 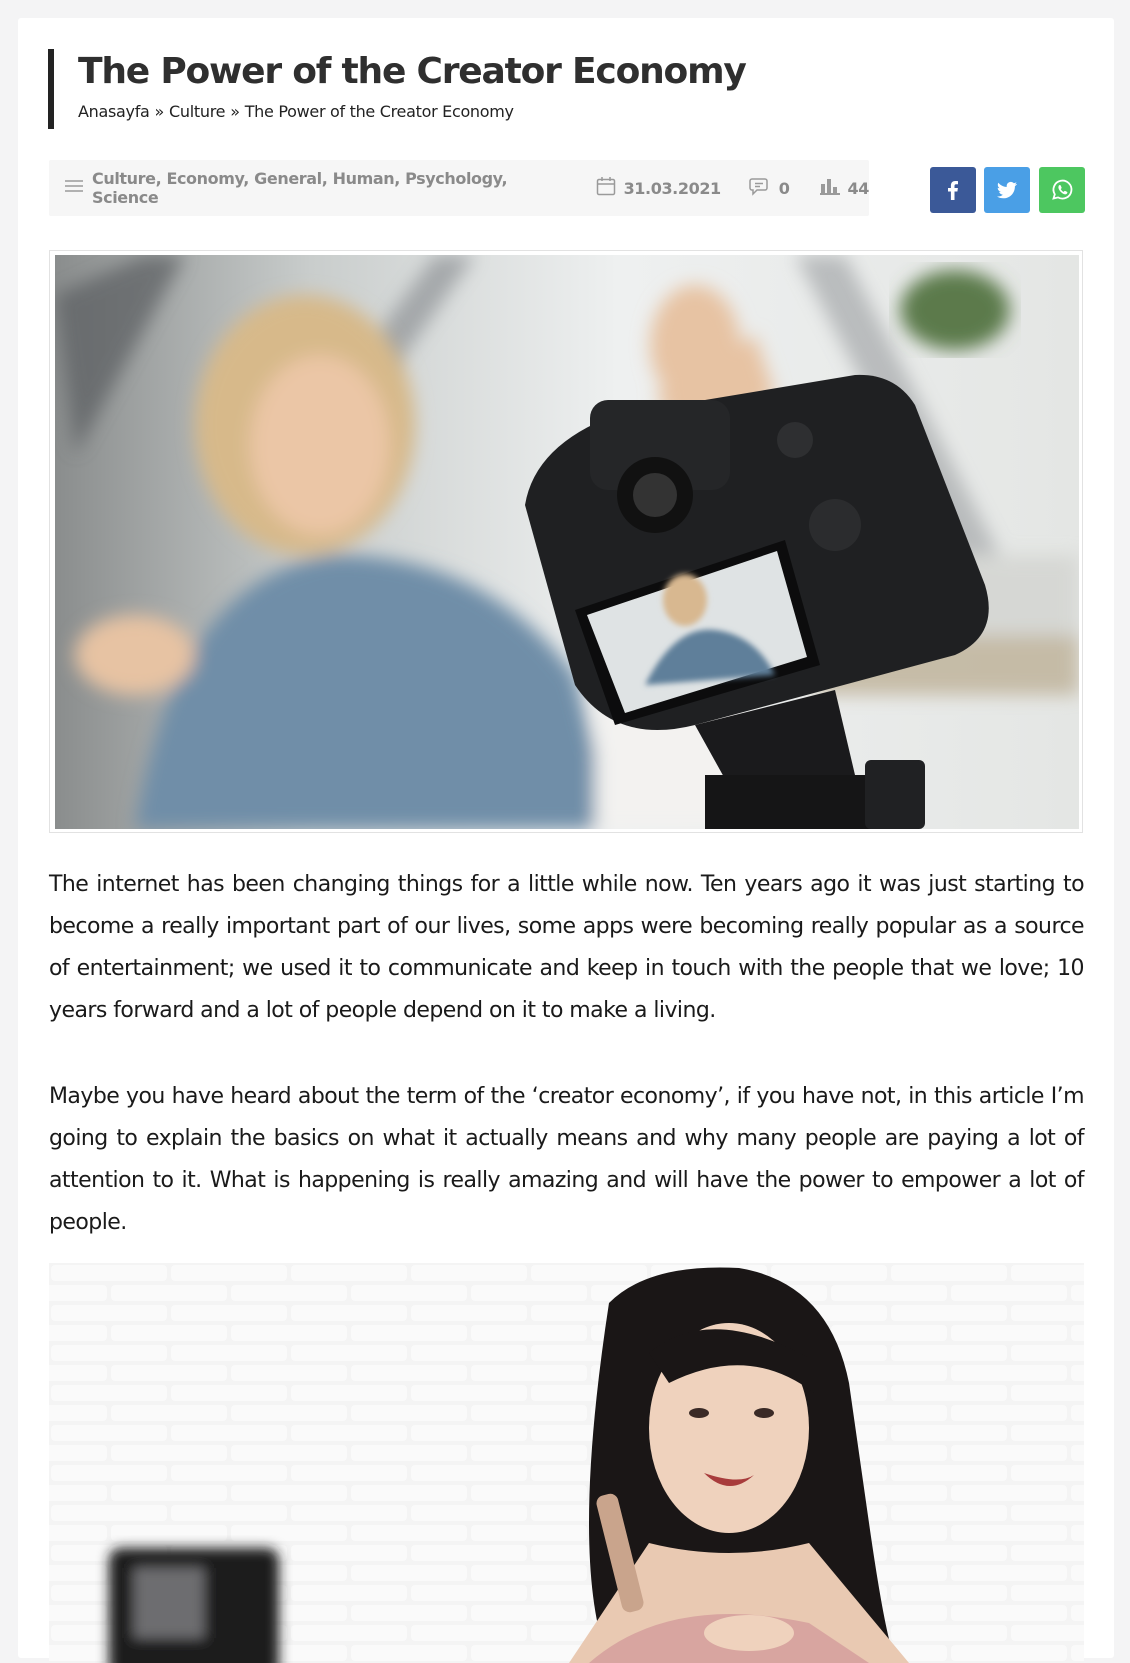 I want to click on breadcrumb-current: The Power of the Creator Economy, so click(x=379, y=111).